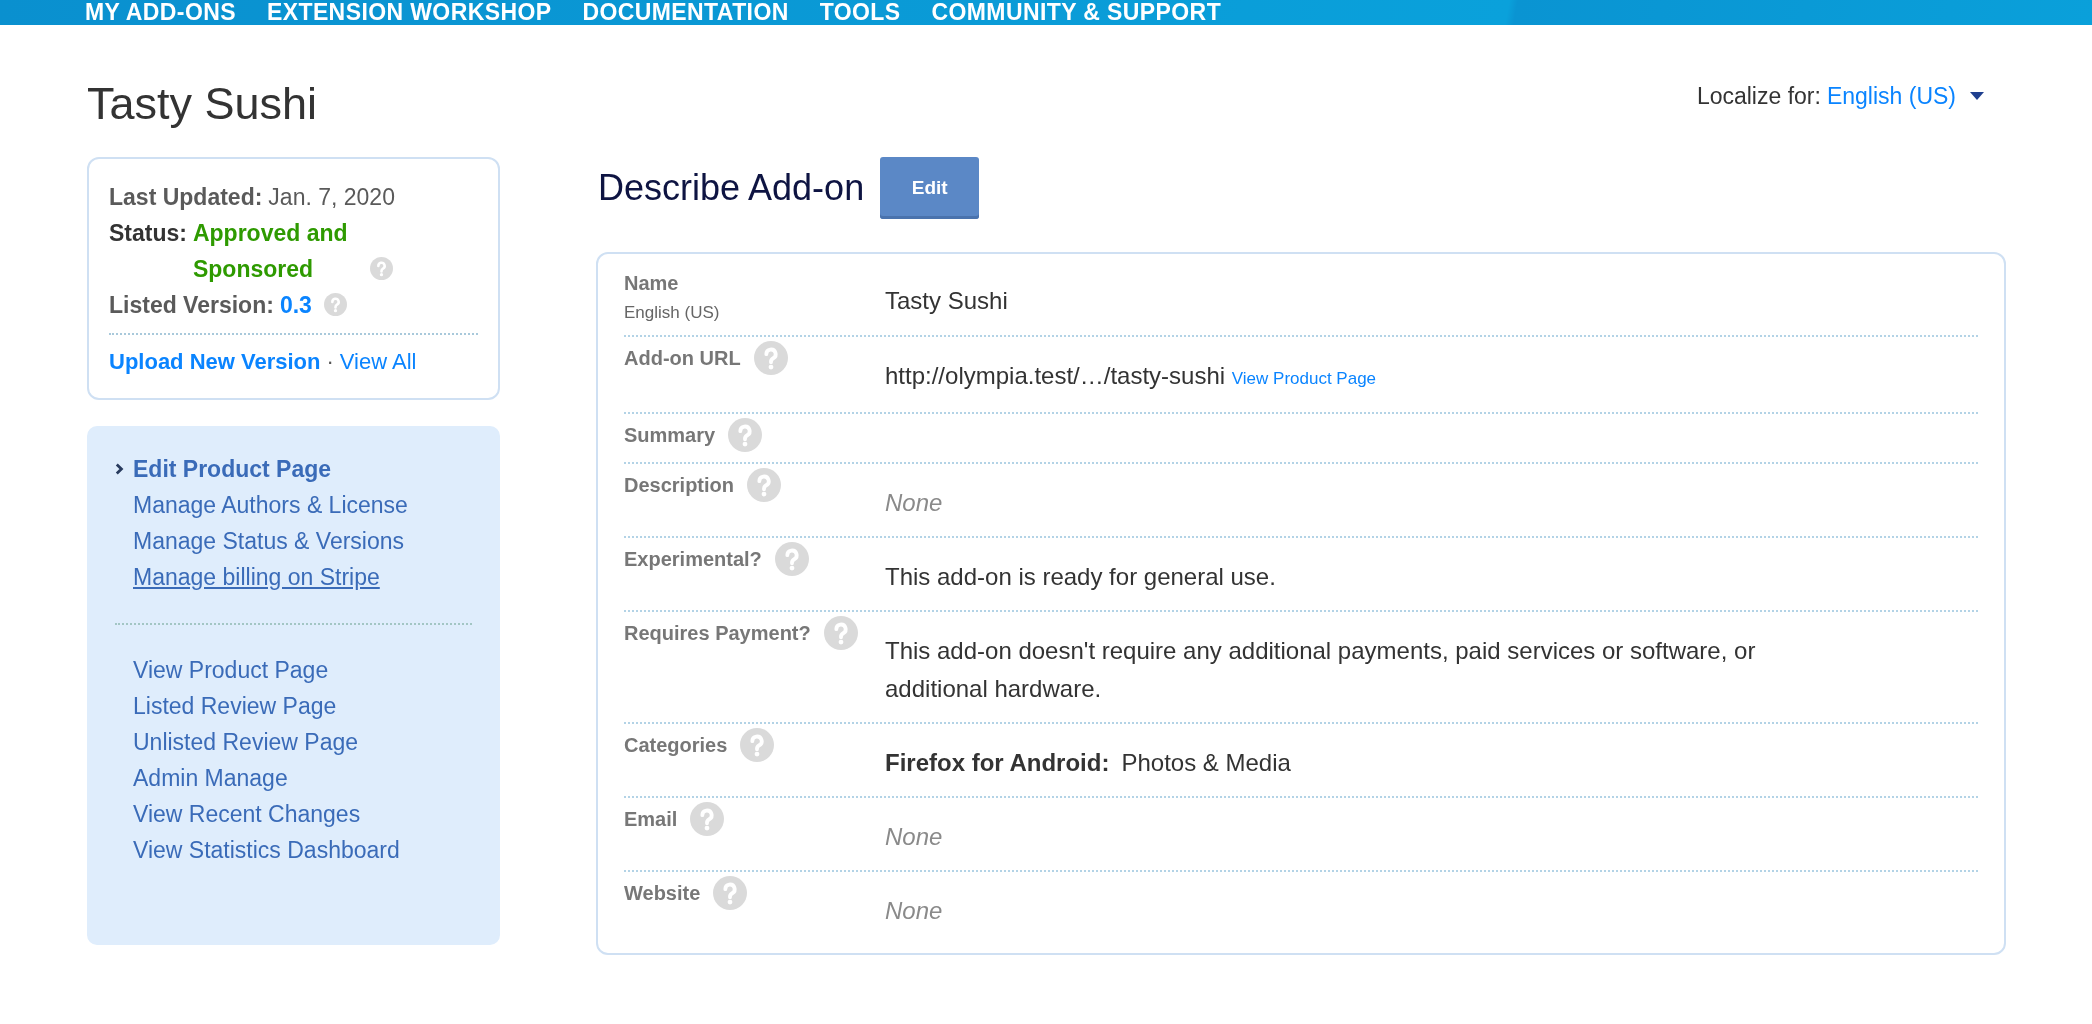 This screenshot has width=2092, height=1024. What do you see at coordinates (232, 469) in the screenshot?
I see `side-nav-link: Edit Product Page` at bounding box center [232, 469].